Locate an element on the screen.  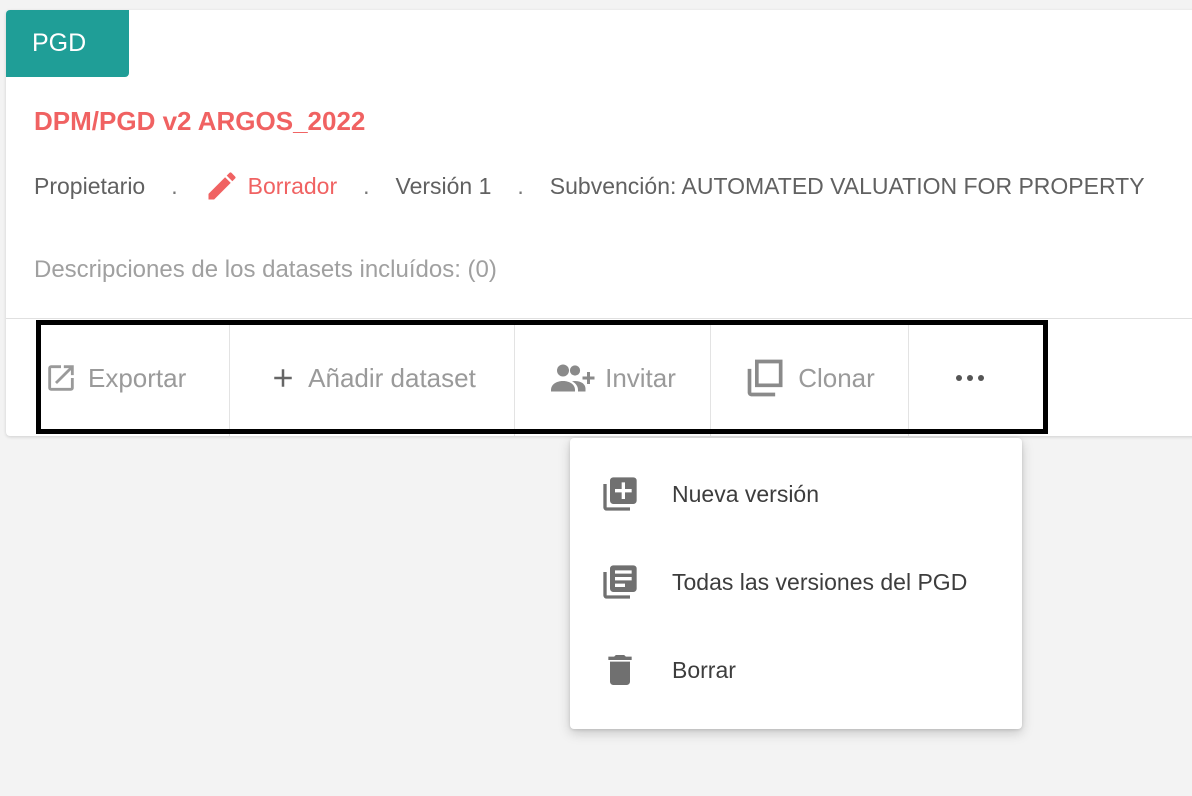
delete-icon is located at coordinates (620, 670).